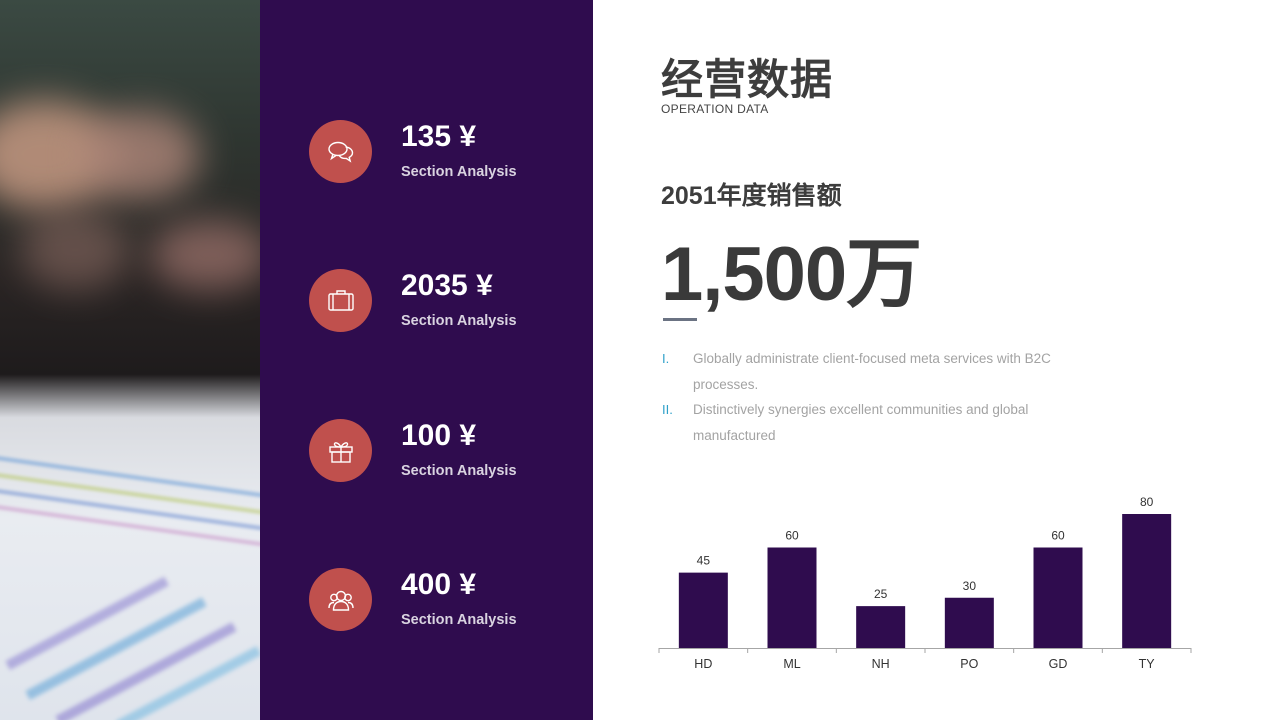  I want to click on gift-icon, so click(340, 450).